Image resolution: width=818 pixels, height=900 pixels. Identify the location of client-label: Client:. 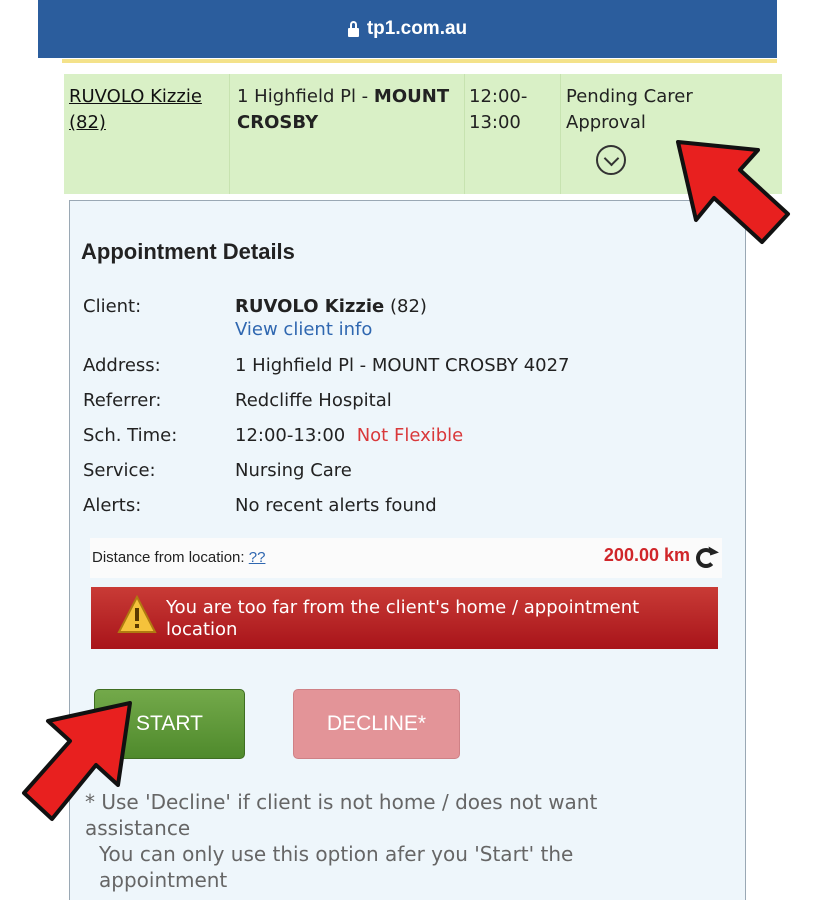
(112, 306).